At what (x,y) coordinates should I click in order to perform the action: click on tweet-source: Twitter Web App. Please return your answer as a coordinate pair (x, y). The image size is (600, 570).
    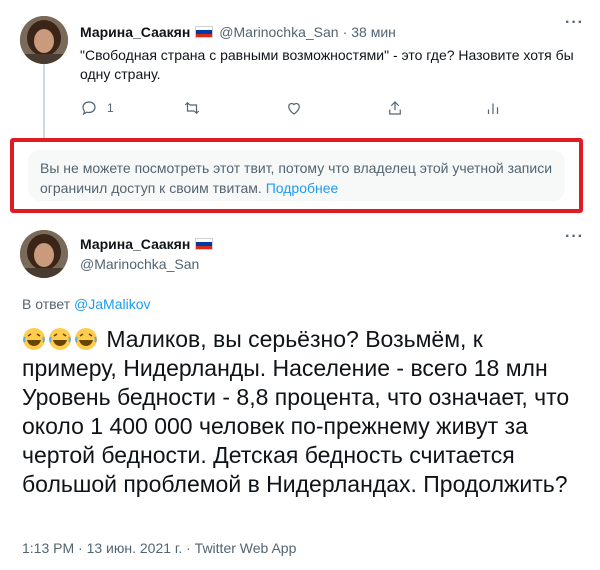
    Looking at the image, I should click on (246, 548).